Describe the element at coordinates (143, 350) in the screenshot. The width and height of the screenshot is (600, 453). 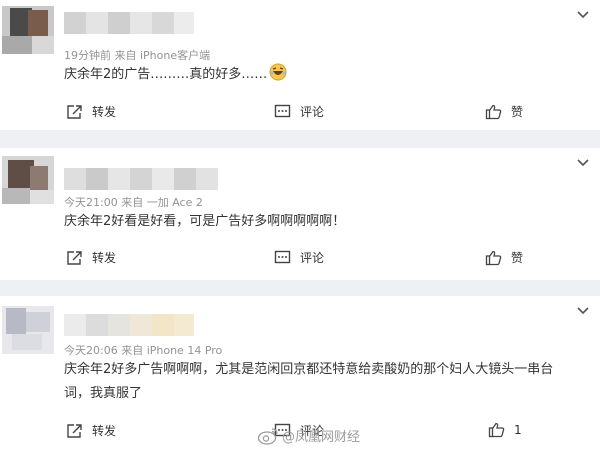
I see `comment-meta: 今天20:06 来自 iPhone 14 Pro` at that location.